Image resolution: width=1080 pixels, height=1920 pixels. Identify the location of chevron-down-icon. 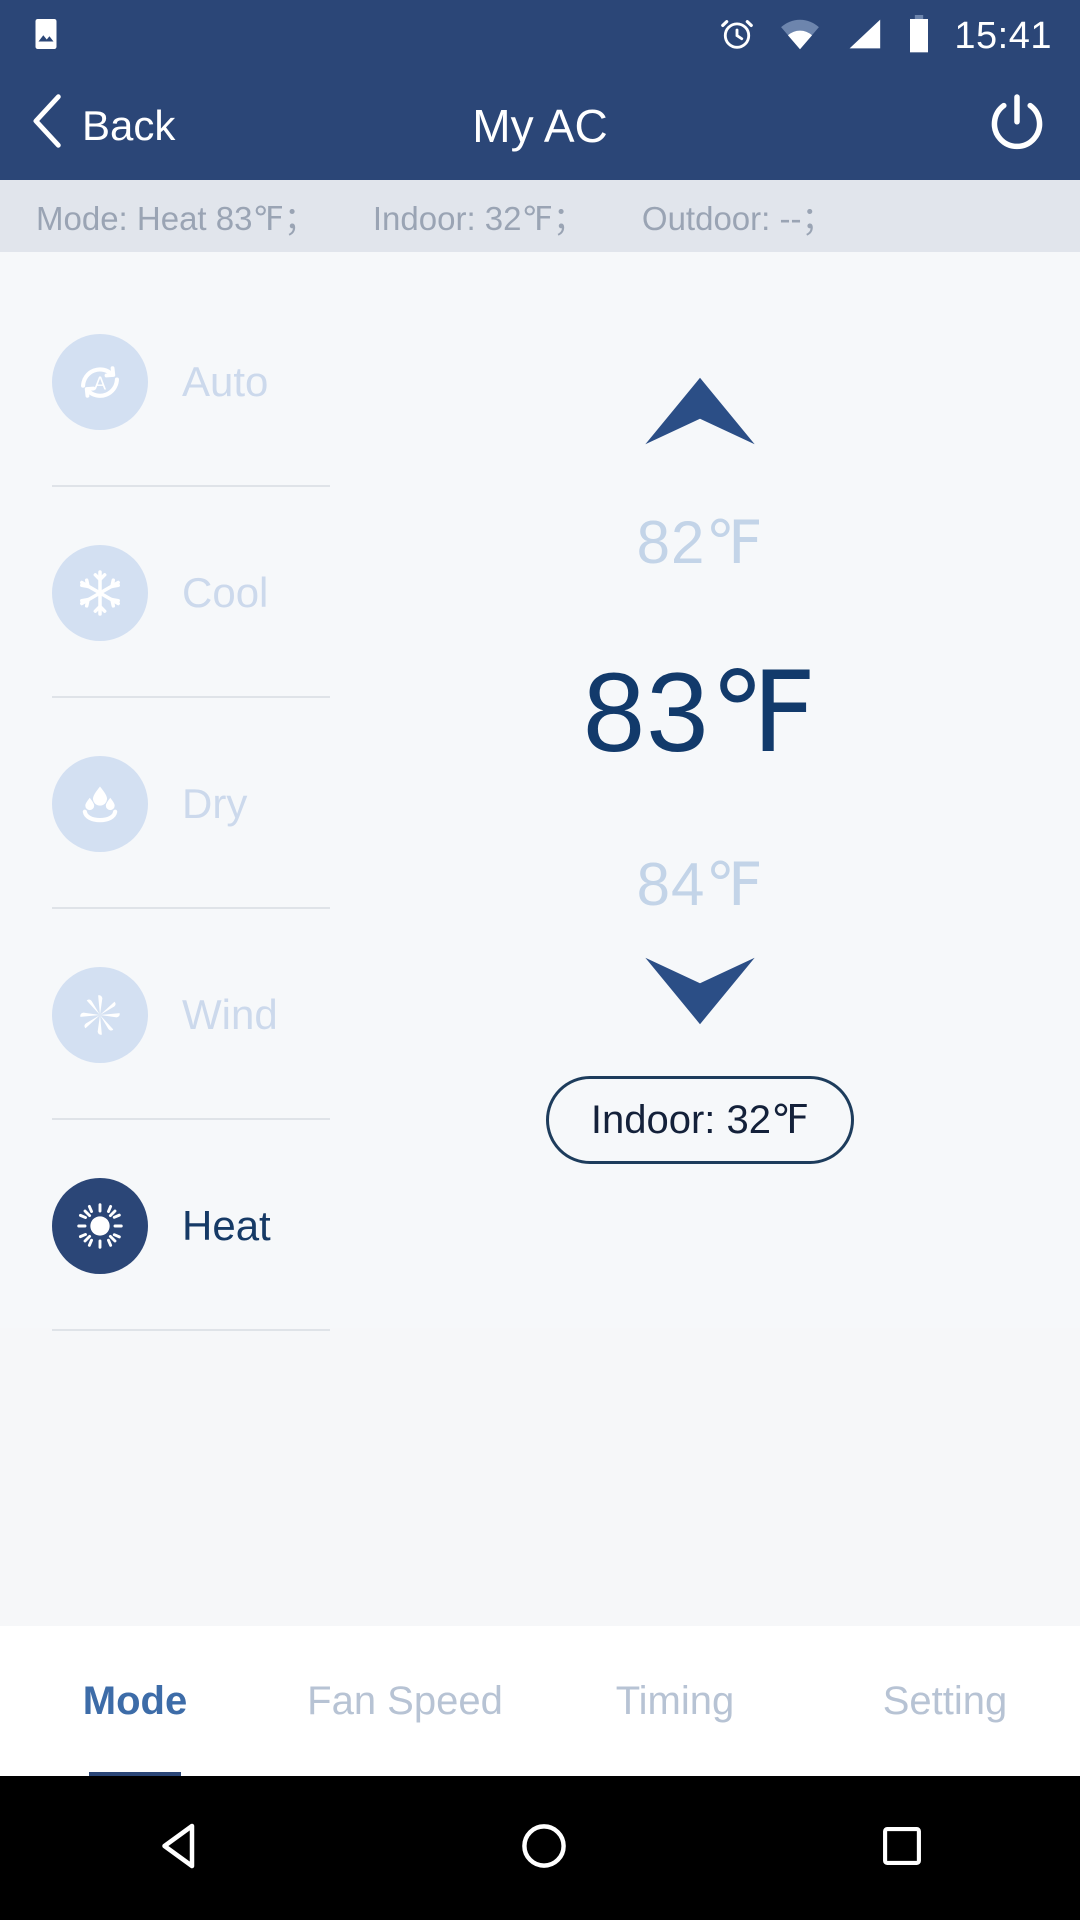
(700, 991).